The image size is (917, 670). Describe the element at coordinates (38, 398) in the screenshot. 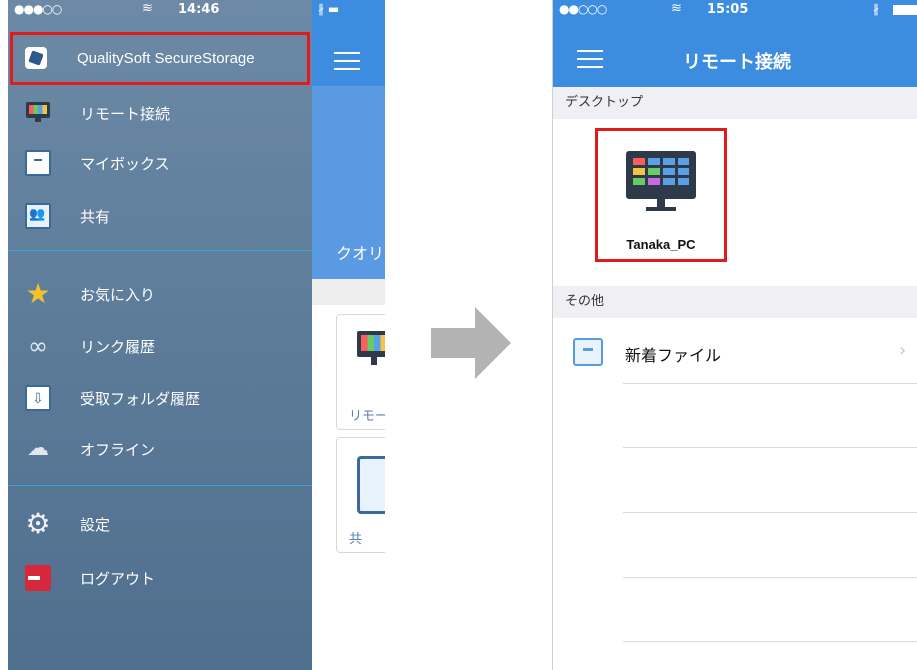

I see `inbox-icon: ⇩` at that location.